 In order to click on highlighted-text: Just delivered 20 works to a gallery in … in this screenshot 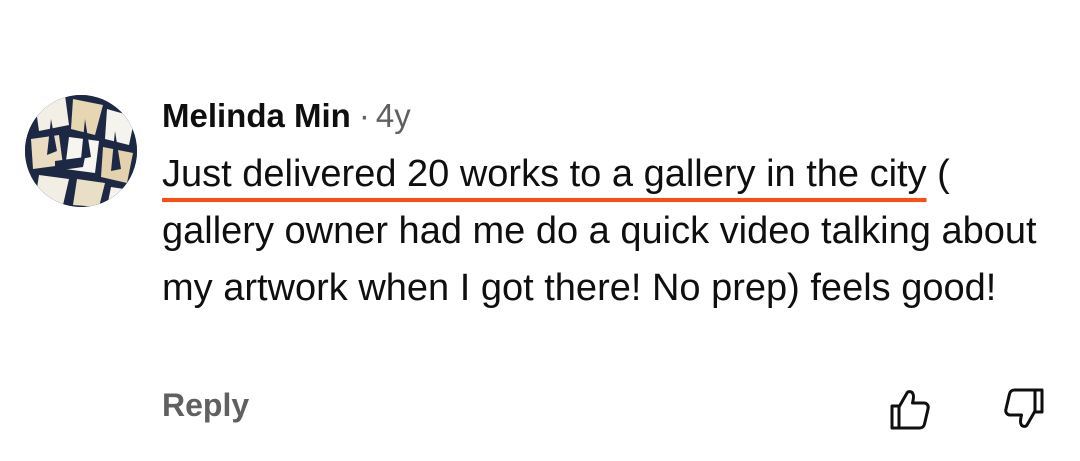, I will do `click(544, 174)`.